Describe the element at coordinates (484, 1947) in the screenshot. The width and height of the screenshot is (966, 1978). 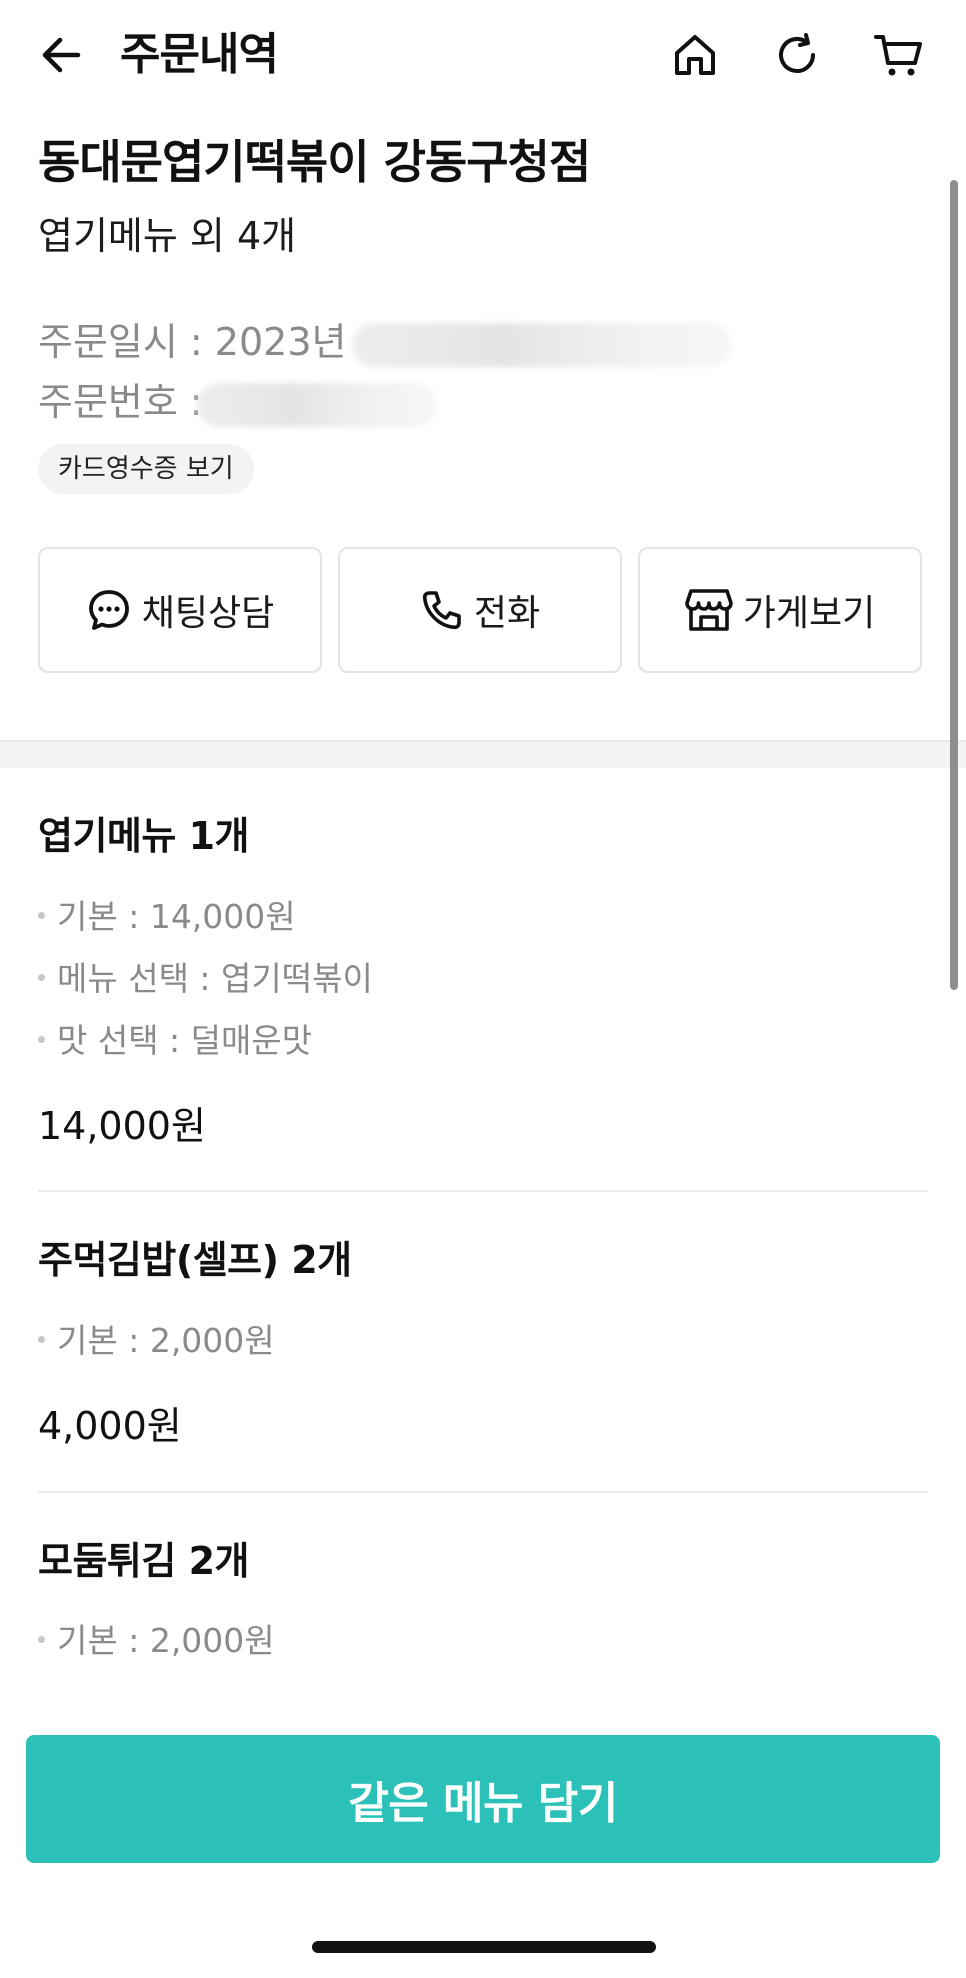
I see `home-indicator` at that location.